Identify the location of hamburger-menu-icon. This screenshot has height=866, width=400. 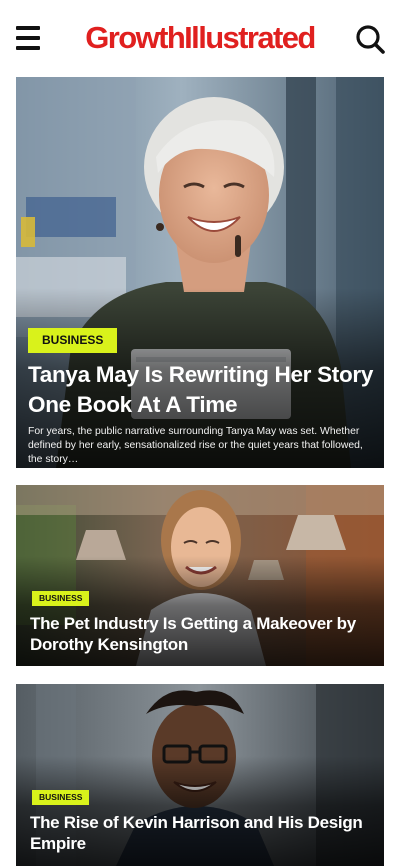
(29, 38).